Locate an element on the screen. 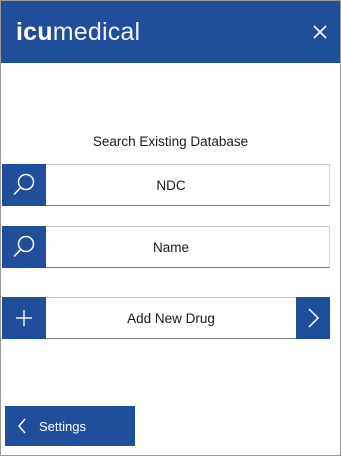  app-header: icumedical is located at coordinates (170, 32).